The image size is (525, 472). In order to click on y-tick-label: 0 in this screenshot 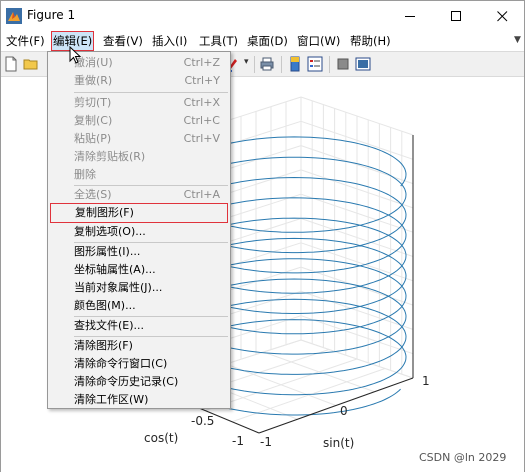, I will do `click(344, 411)`.